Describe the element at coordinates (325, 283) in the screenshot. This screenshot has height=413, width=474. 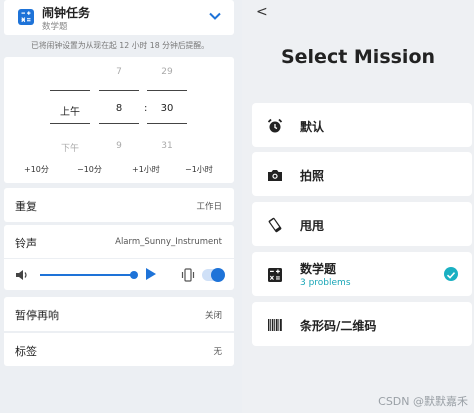
I see `mission-sublabel: 3 problems` at that location.